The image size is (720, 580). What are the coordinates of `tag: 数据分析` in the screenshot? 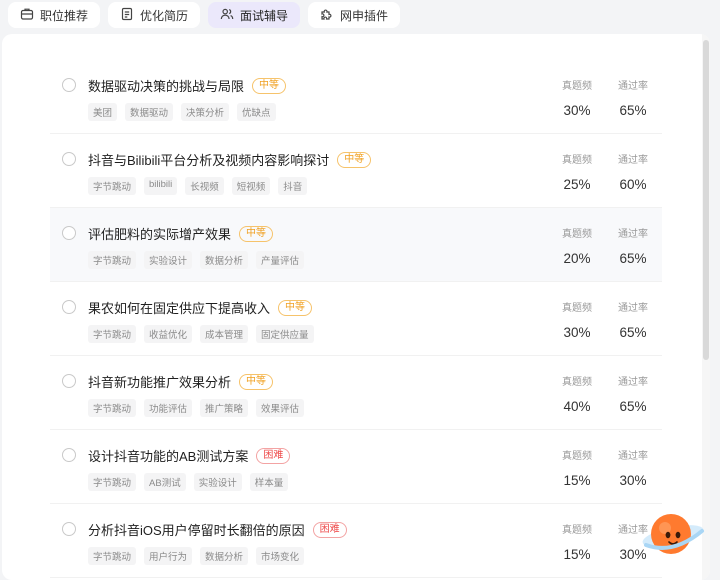 It's located at (224, 260).